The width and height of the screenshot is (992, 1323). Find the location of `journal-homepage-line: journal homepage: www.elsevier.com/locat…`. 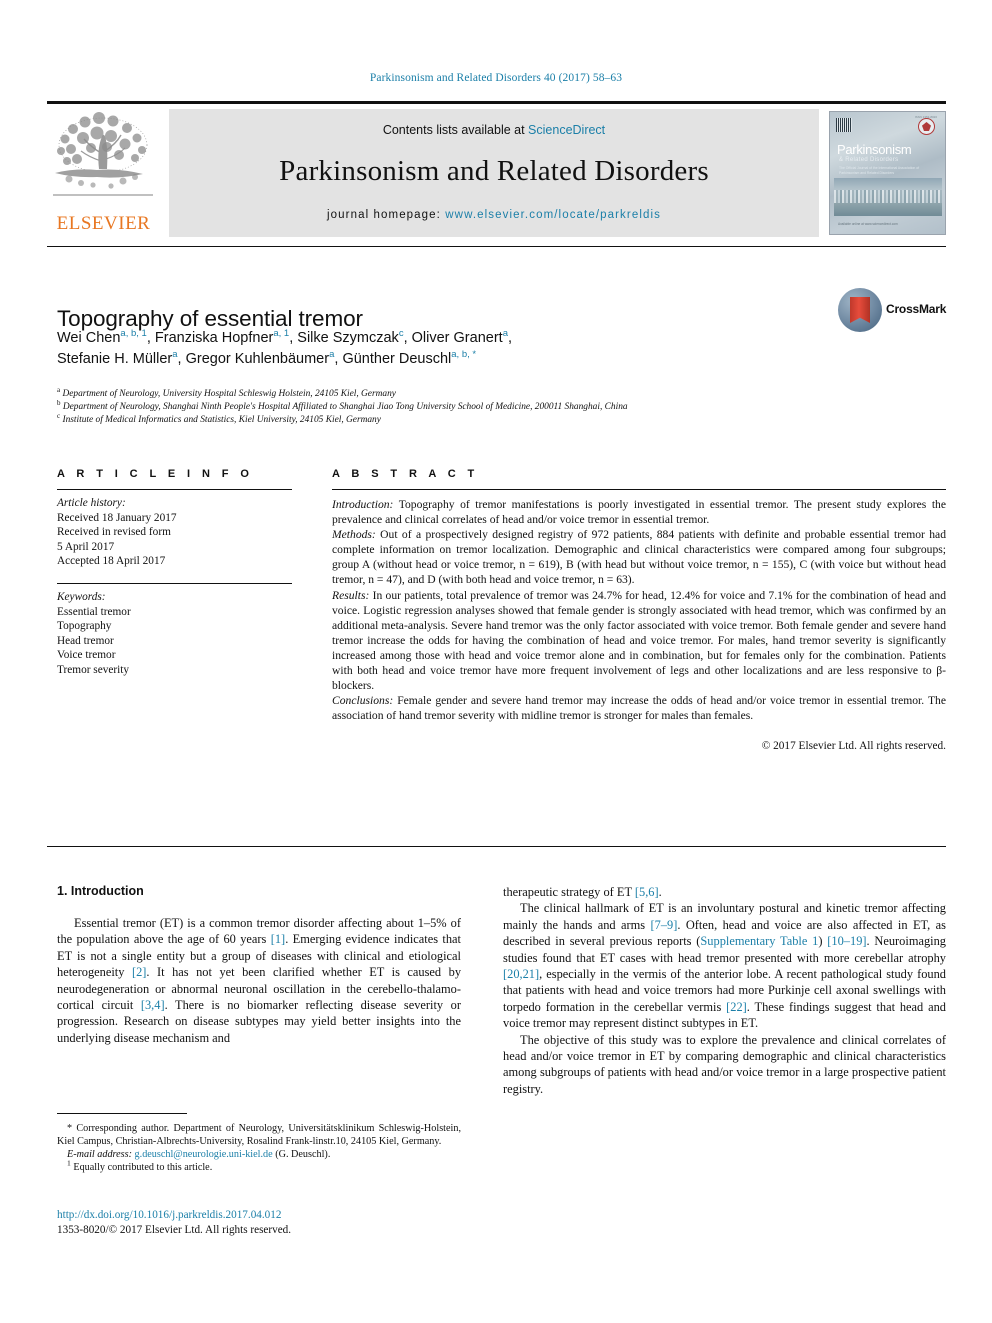

journal-homepage-line: journal homepage: www.elsevier.com/locat… is located at coordinates (494, 215).